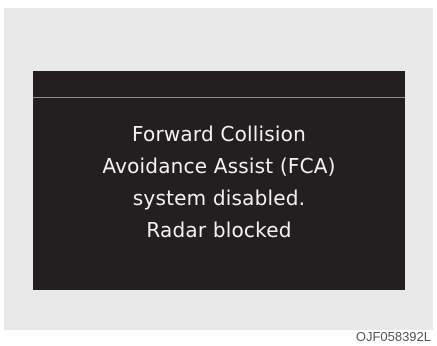 The height and width of the screenshot is (346, 437). I want to click on figure-code: OJF058392L, so click(393, 336).